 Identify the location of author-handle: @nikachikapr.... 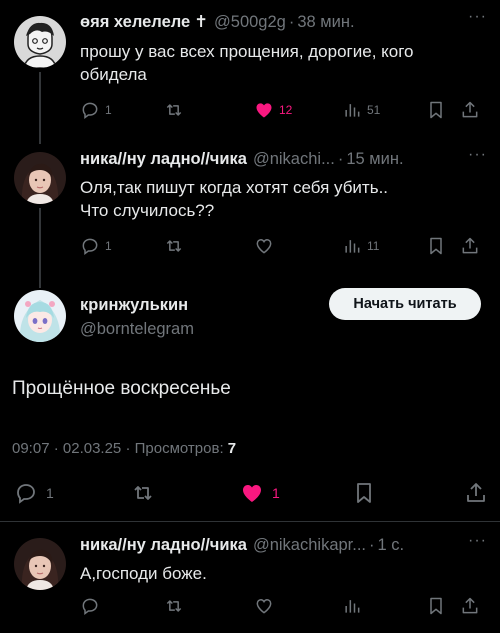
(309, 545).